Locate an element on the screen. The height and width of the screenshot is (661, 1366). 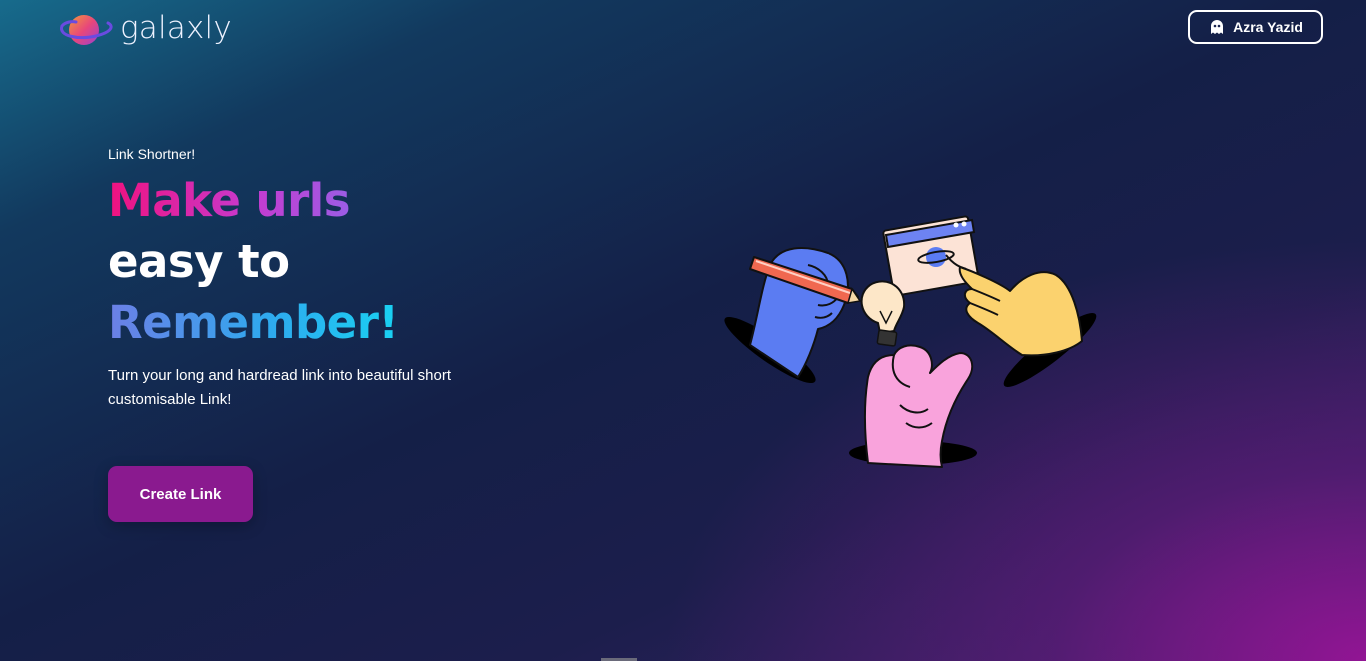
yellow-hand is located at coordinates (1014, 305).